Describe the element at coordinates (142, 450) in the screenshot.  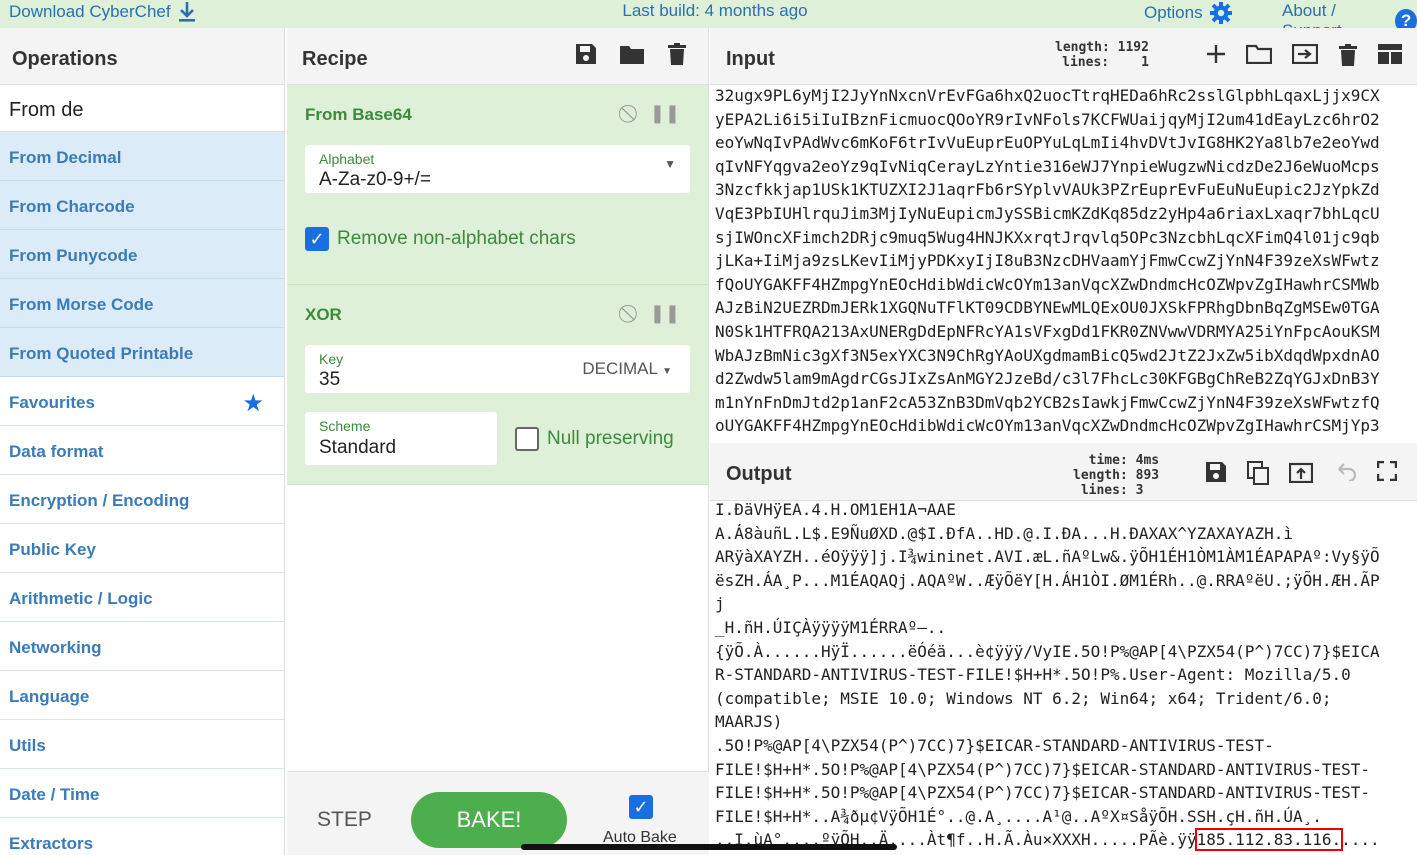
I see `category-data-format: Data format` at that location.